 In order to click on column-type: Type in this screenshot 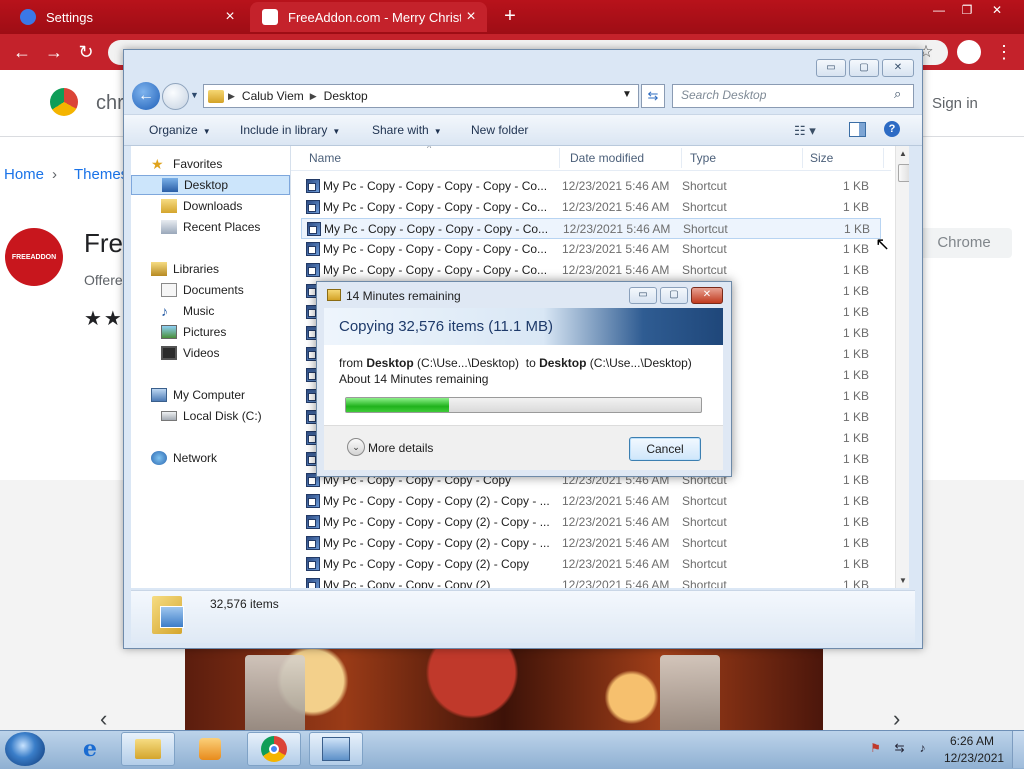, I will do `click(703, 158)`.